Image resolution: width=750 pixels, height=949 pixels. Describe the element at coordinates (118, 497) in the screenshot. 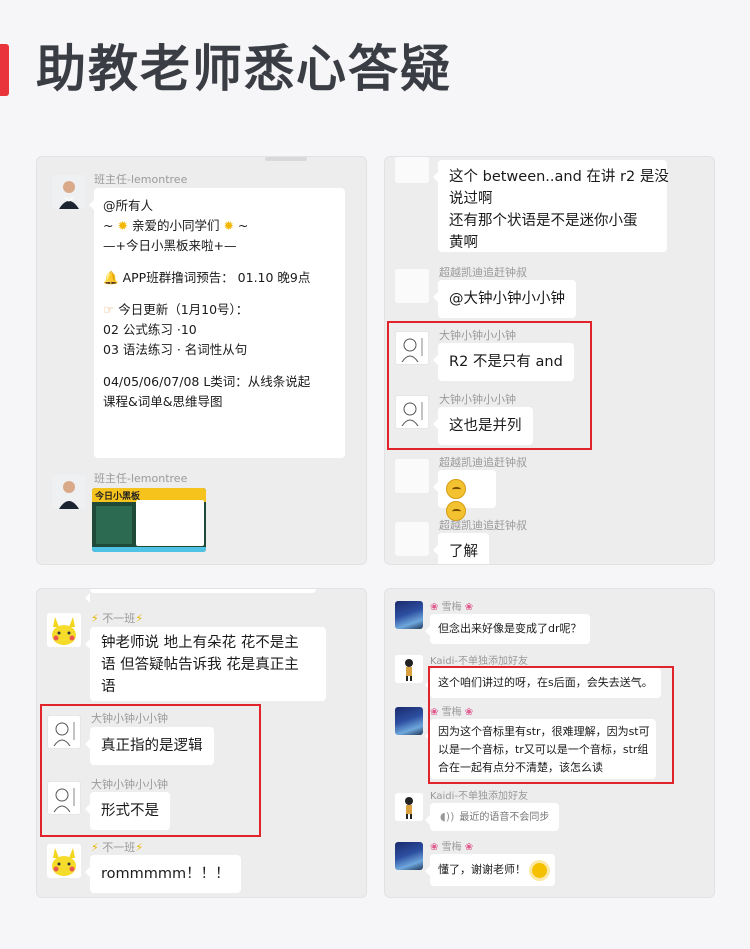

I see `image-title: 今日小黑板` at that location.